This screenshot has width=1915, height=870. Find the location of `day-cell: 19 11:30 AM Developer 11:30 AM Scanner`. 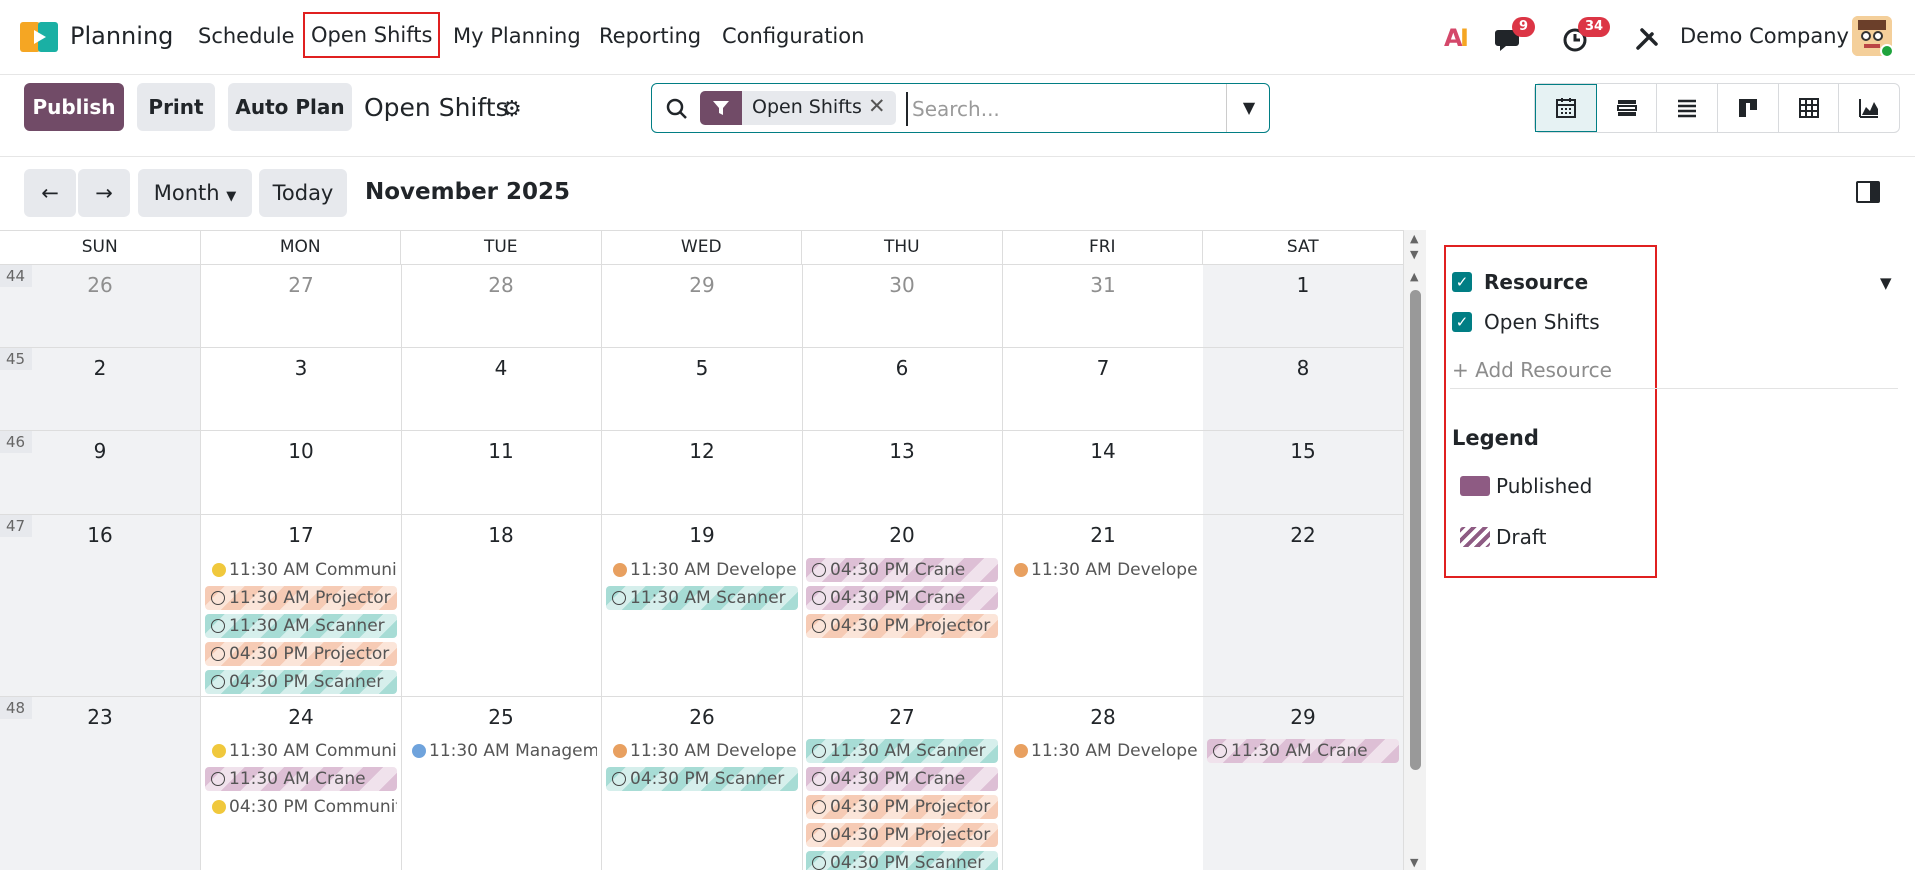

day-cell: 19 11:30 AM Developer 11:30 AM Scanner is located at coordinates (702, 605).